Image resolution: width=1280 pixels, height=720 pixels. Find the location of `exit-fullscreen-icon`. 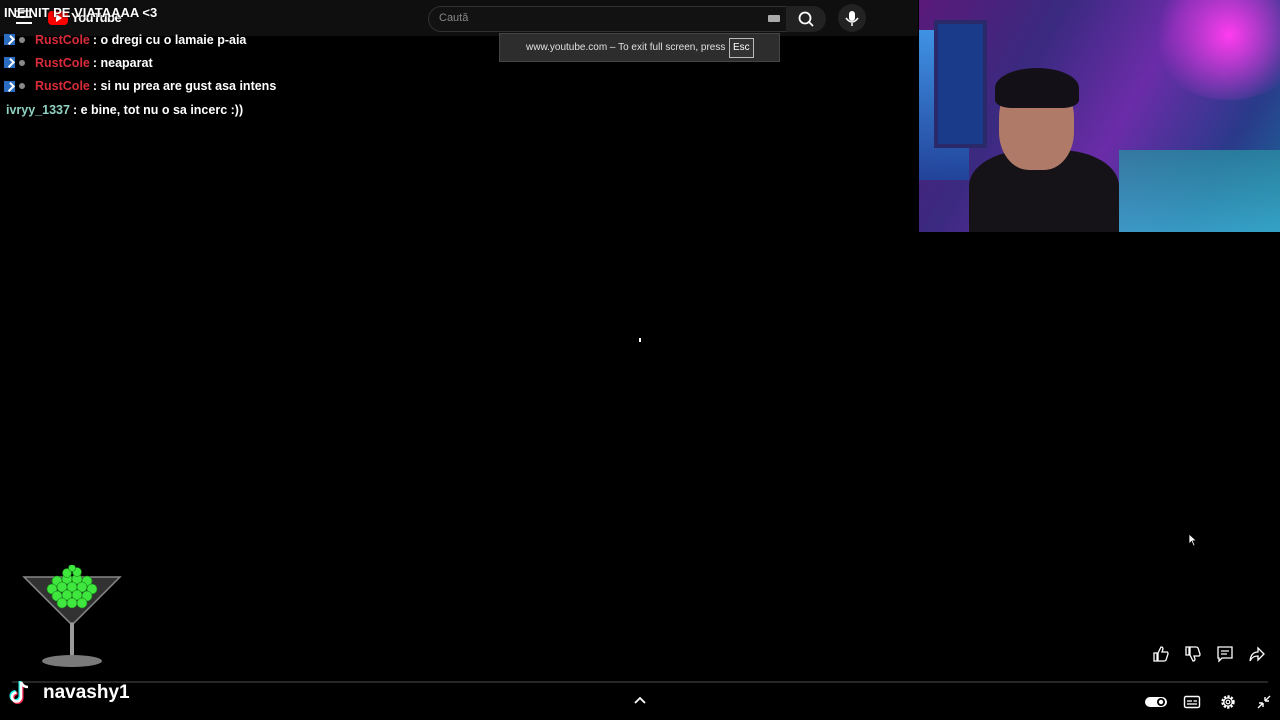

exit-fullscreen-icon is located at coordinates (1264, 702).